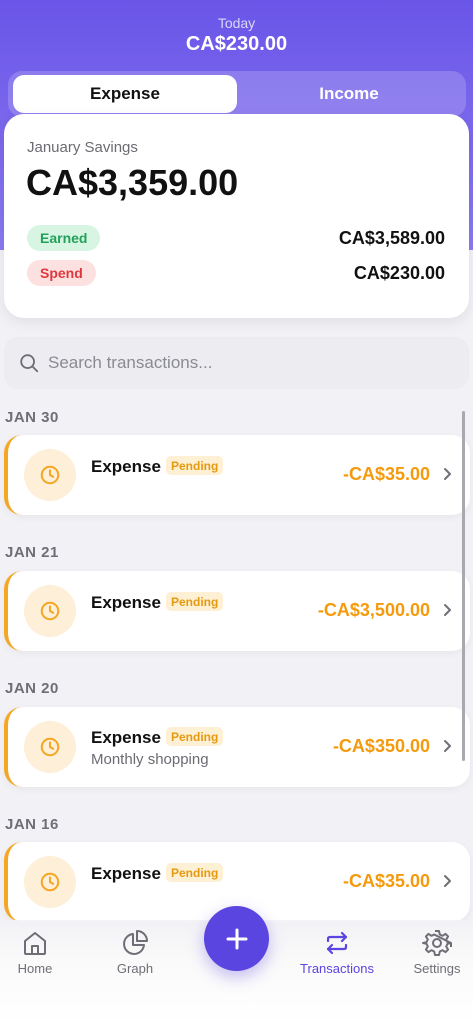 The width and height of the screenshot is (473, 1024). What do you see at coordinates (437, 968) in the screenshot?
I see `tab-label: Settings` at bounding box center [437, 968].